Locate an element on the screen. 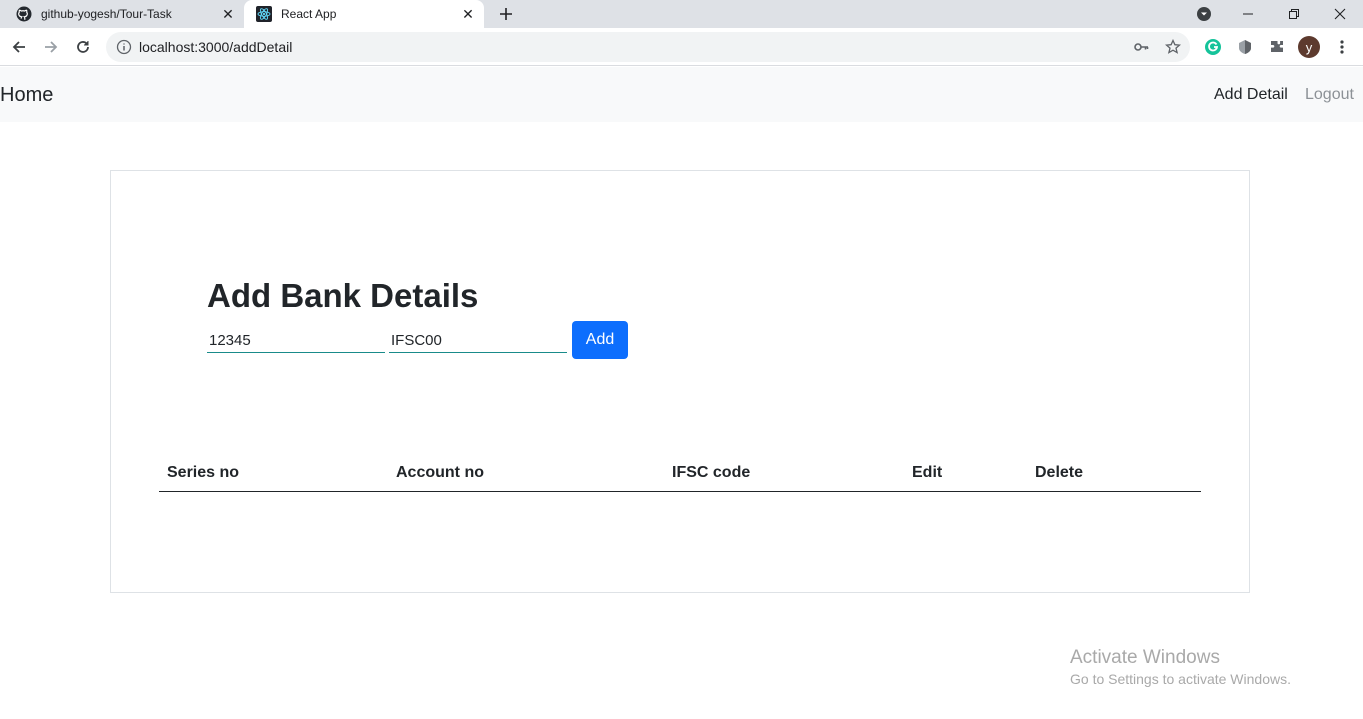  column-header-delete: Delete is located at coordinates (1114, 475).